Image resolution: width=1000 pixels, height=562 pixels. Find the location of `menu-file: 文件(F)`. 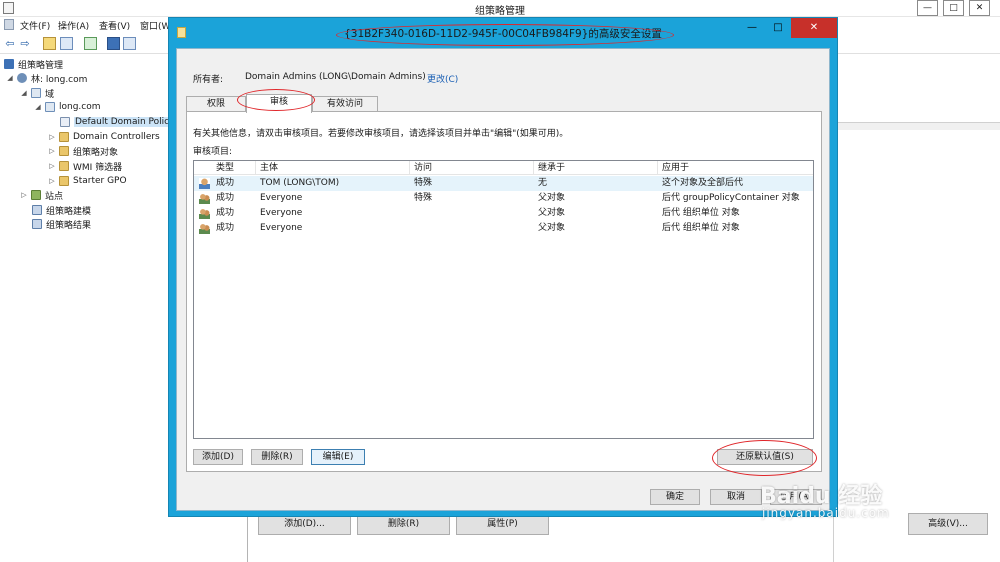

menu-file: 文件(F) is located at coordinates (35, 25).